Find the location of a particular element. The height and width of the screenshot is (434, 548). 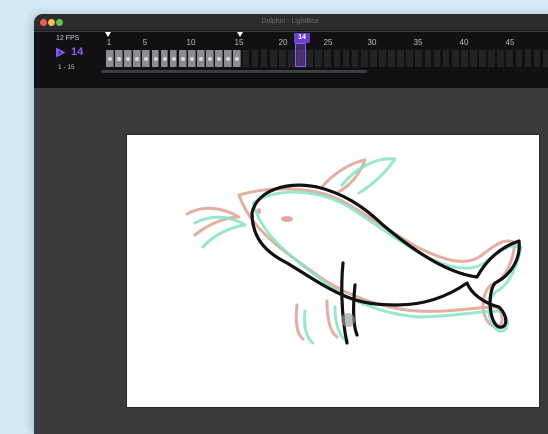

ruler-tick: 5 is located at coordinates (145, 42).